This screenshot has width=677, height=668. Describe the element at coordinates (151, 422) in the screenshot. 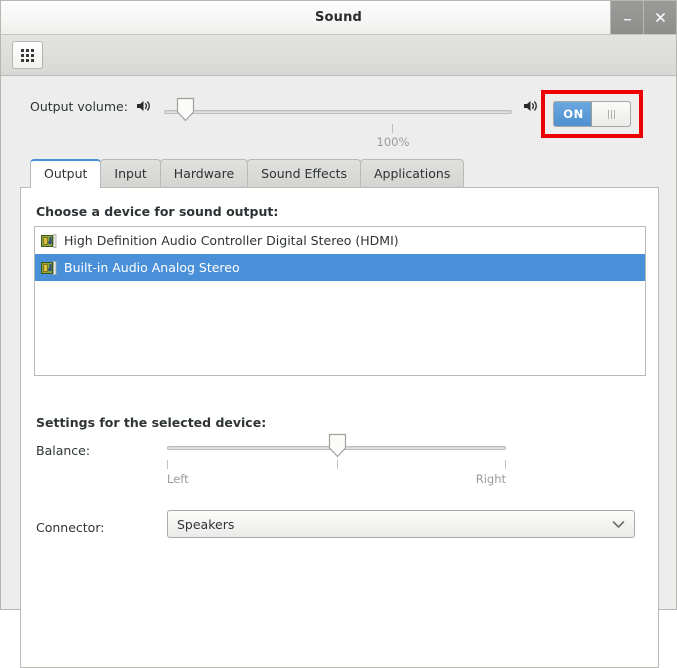

I see `settings-heading: Settings for the selected device:` at that location.